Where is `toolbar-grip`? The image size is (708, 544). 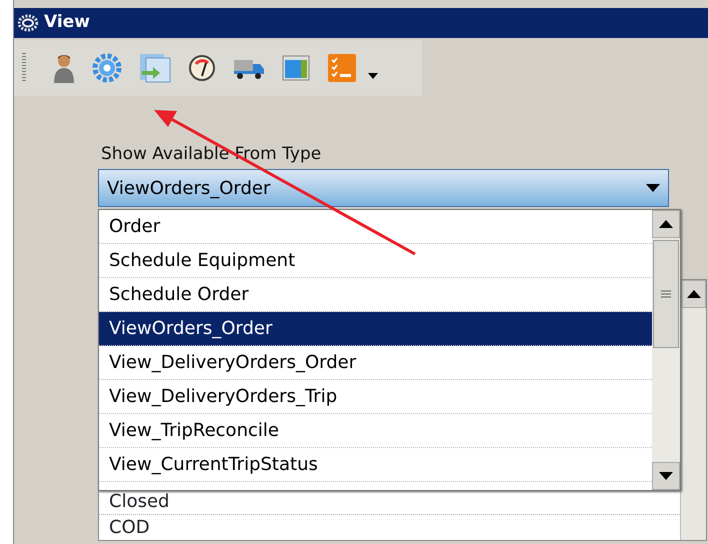 toolbar-grip is located at coordinates (24, 68).